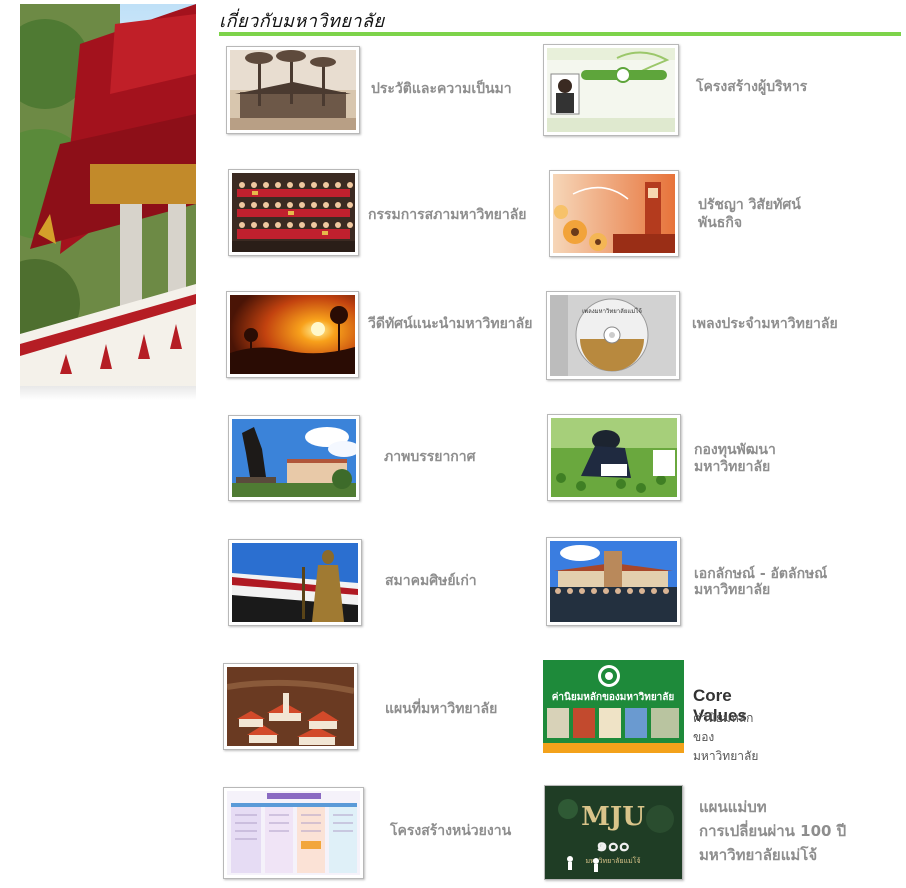 Image resolution: width=906 pixels, height=888 pixels. I want to click on banner-text: ค่านิยมหลักของมหาวิทยาลัย, so click(613, 697).